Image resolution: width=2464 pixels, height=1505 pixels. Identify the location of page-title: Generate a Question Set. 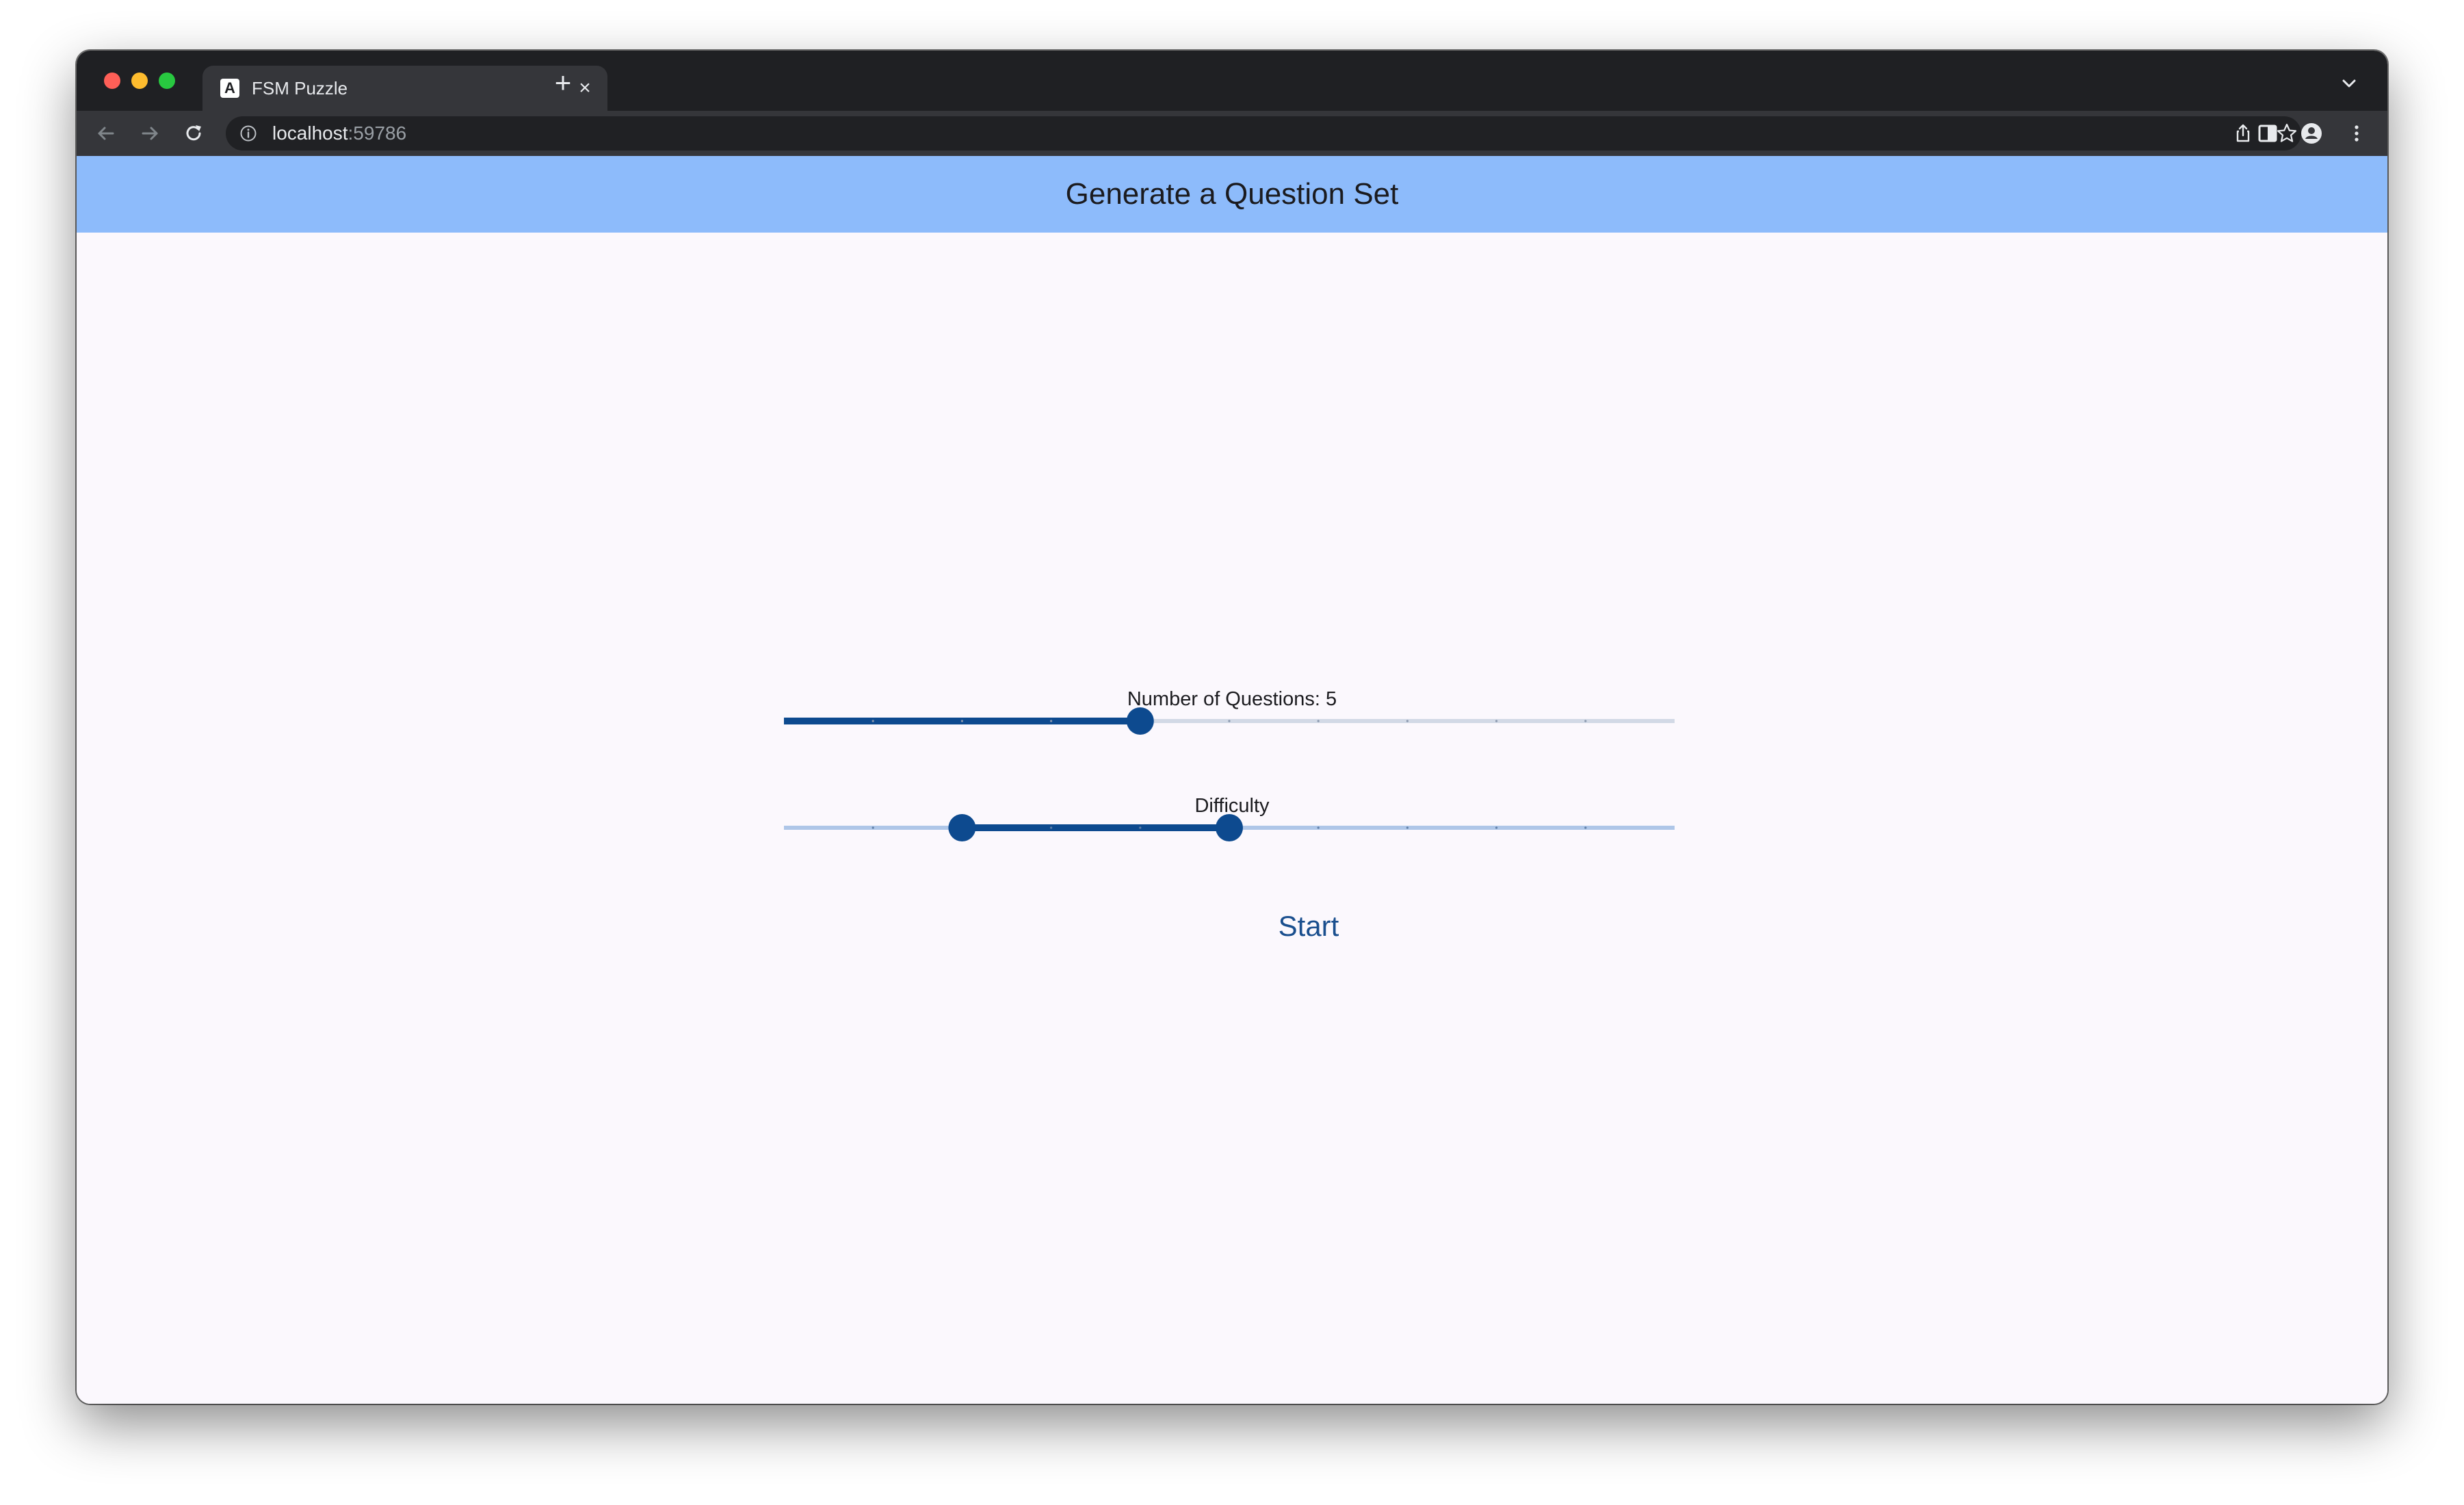
(1232, 194).